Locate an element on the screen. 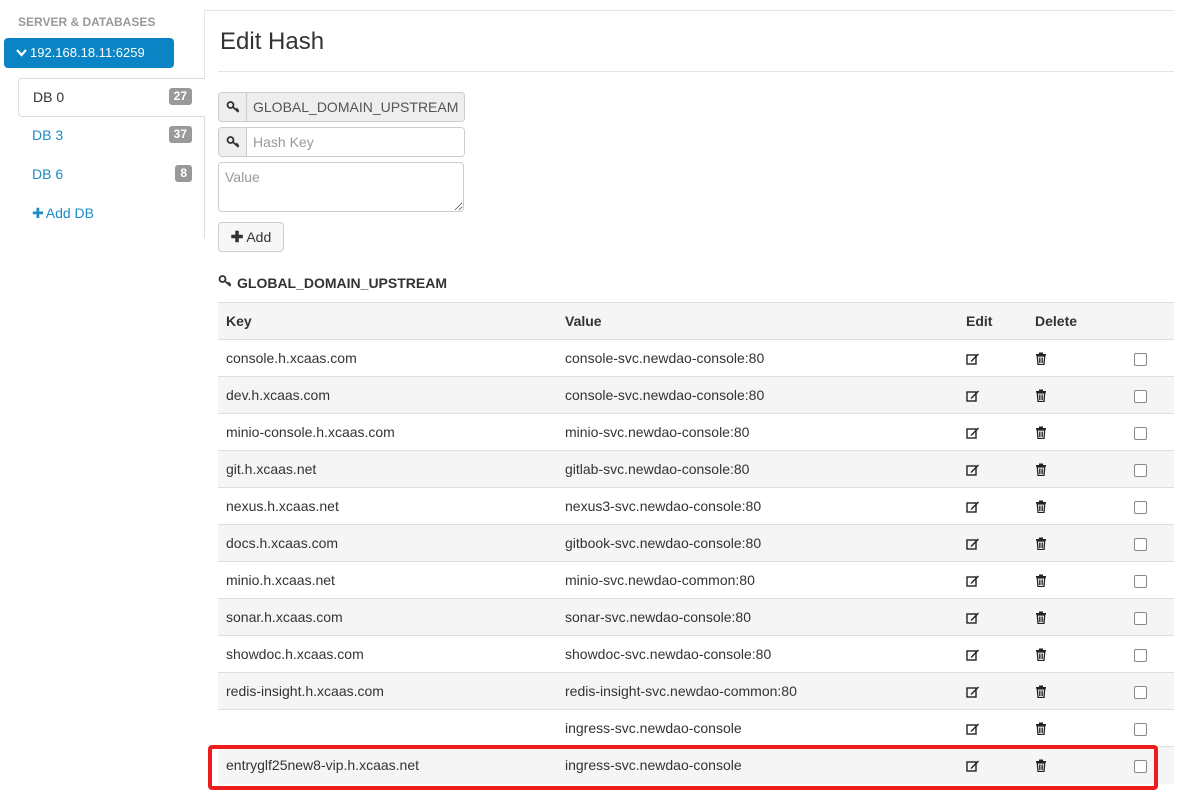 This screenshot has height=793, width=1199. hash-key-group is located at coordinates (341, 142).